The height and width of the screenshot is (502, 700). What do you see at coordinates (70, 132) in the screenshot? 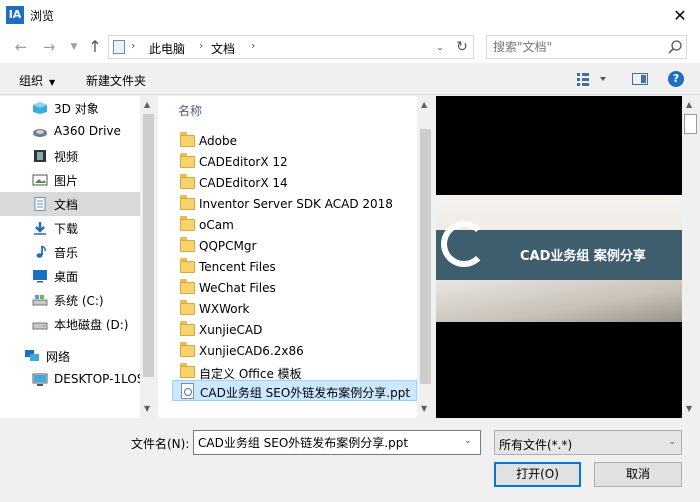
I see `nav-item-a360-drive: A360 Drive` at bounding box center [70, 132].